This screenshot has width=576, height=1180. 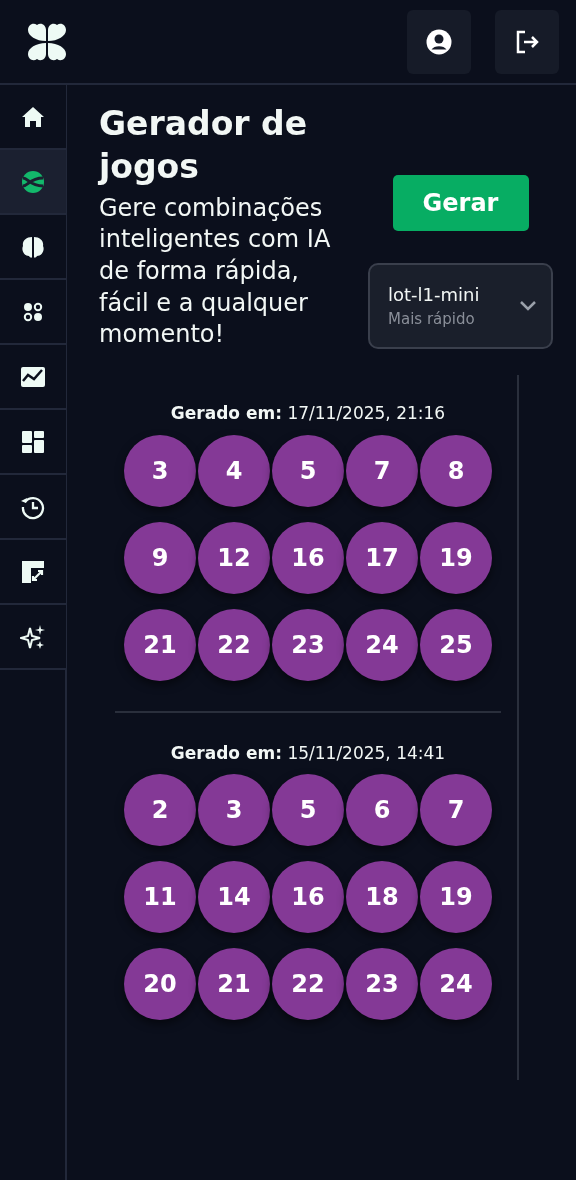 What do you see at coordinates (382, 897) in the screenshot?
I see `number-ball: 18` at bounding box center [382, 897].